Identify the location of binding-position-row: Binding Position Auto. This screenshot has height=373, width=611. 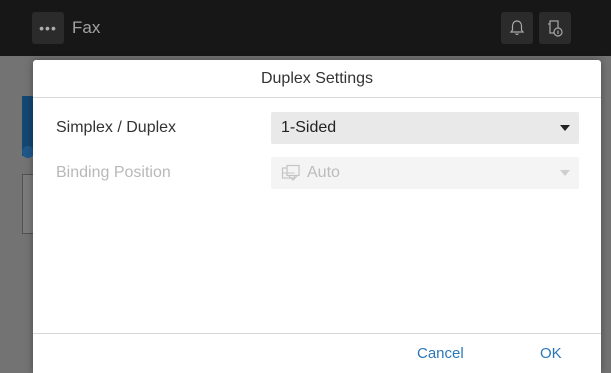
(317, 173).